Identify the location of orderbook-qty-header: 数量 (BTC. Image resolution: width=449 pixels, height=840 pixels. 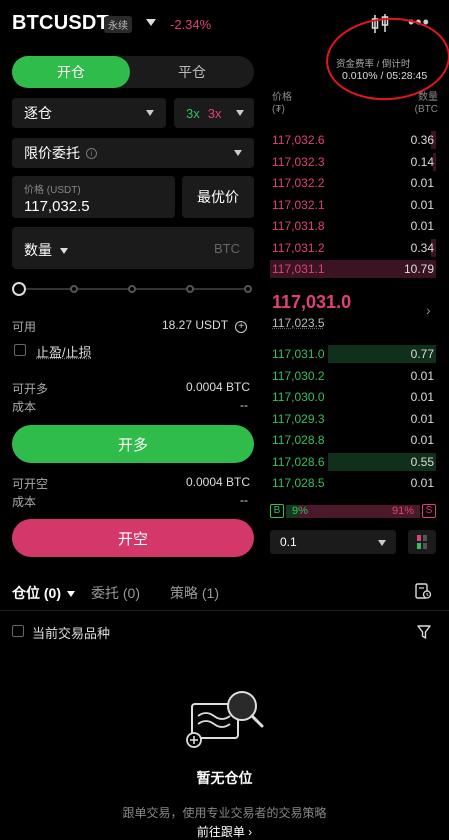
(423, 104).